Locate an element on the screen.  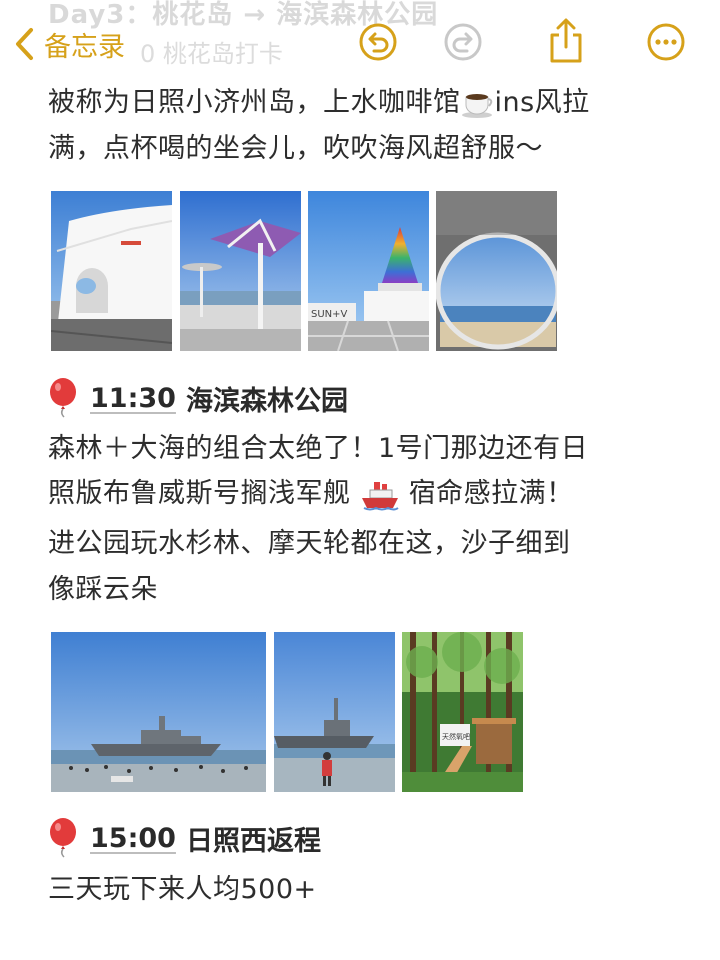
note-text-line: 被称为日照小济州岛，上水咖啡馆 ins风拉 is located at coordinates (319, 102).